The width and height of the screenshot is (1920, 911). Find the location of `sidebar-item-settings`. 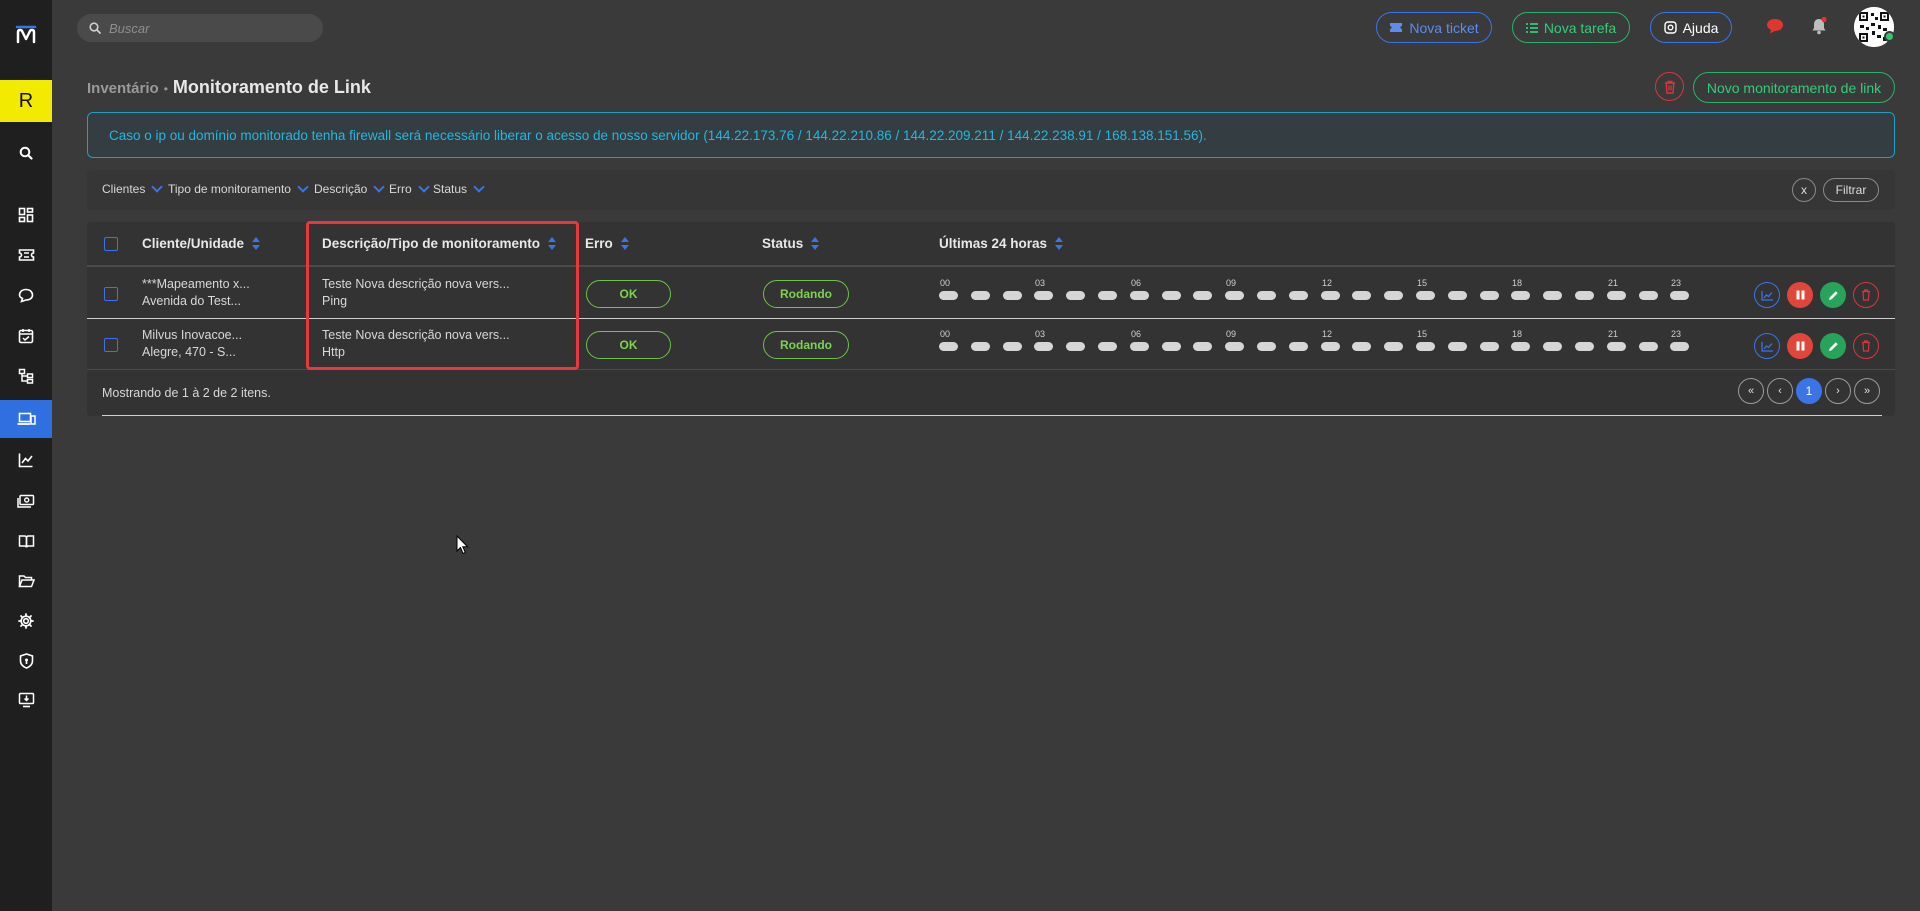

sidebar-item-settings is located at coordinates (26, 621).